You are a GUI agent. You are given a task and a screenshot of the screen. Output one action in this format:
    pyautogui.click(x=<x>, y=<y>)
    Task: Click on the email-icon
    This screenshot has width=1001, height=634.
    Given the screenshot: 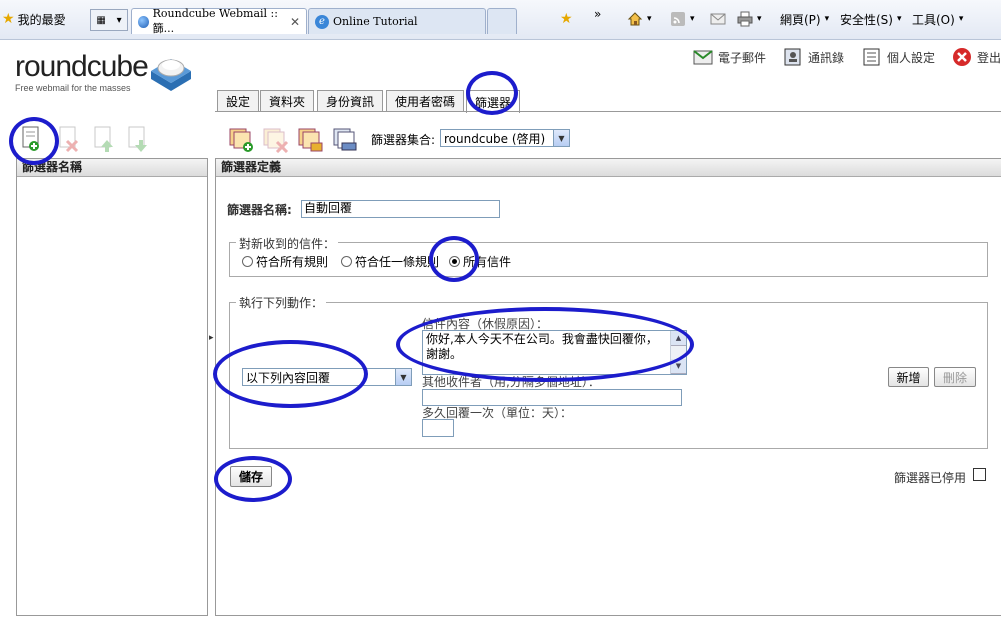 What is the action you would take?
    pyautogui.click(x=703, y=57)
    